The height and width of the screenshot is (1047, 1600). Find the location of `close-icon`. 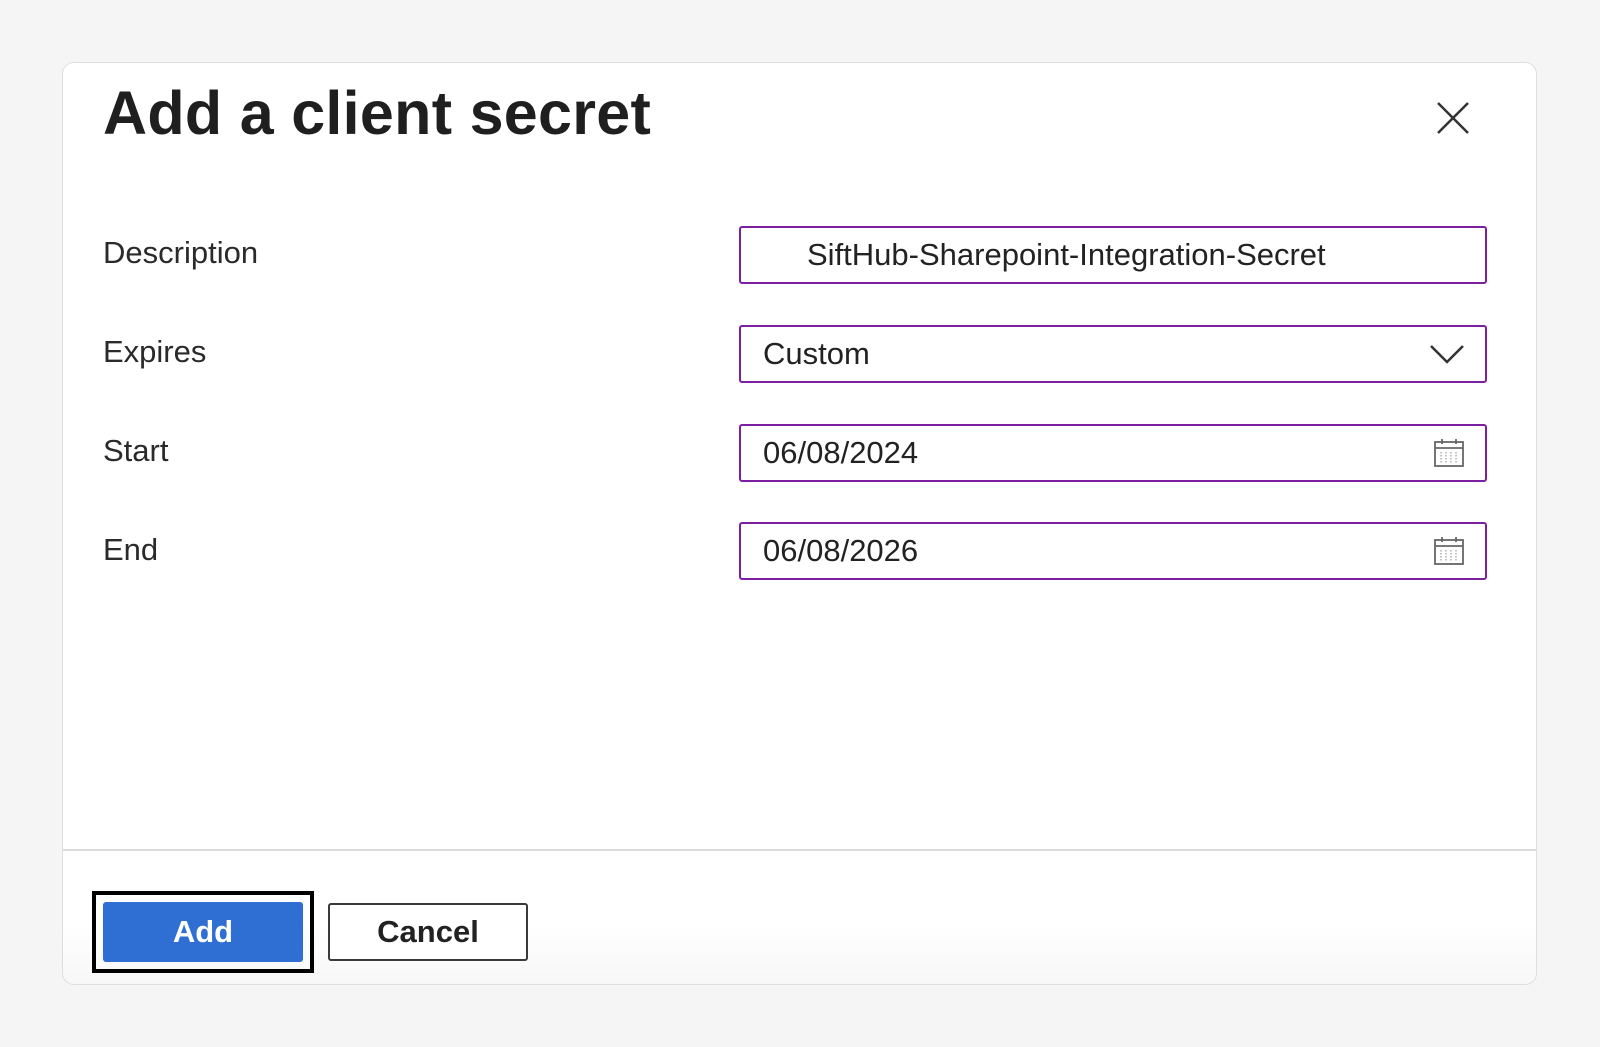

close-icon is located at coordinates (1453, 118).